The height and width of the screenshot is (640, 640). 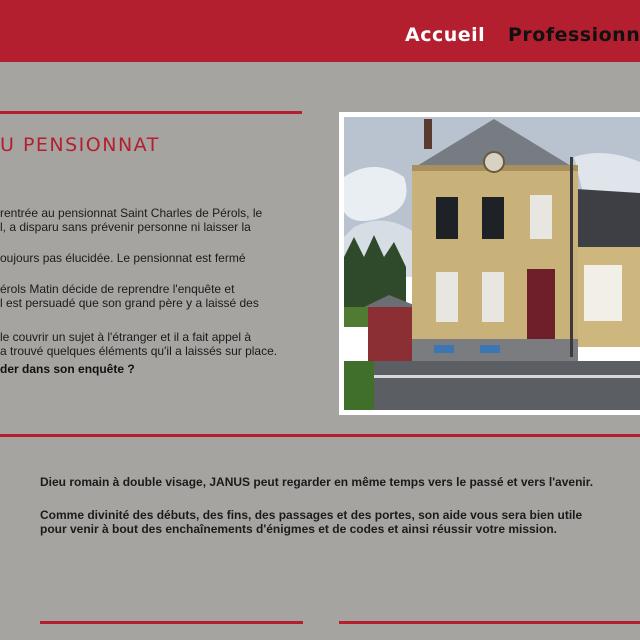 I want to click on story-question: der dans son enquête ?, so click(x=67, y=369).